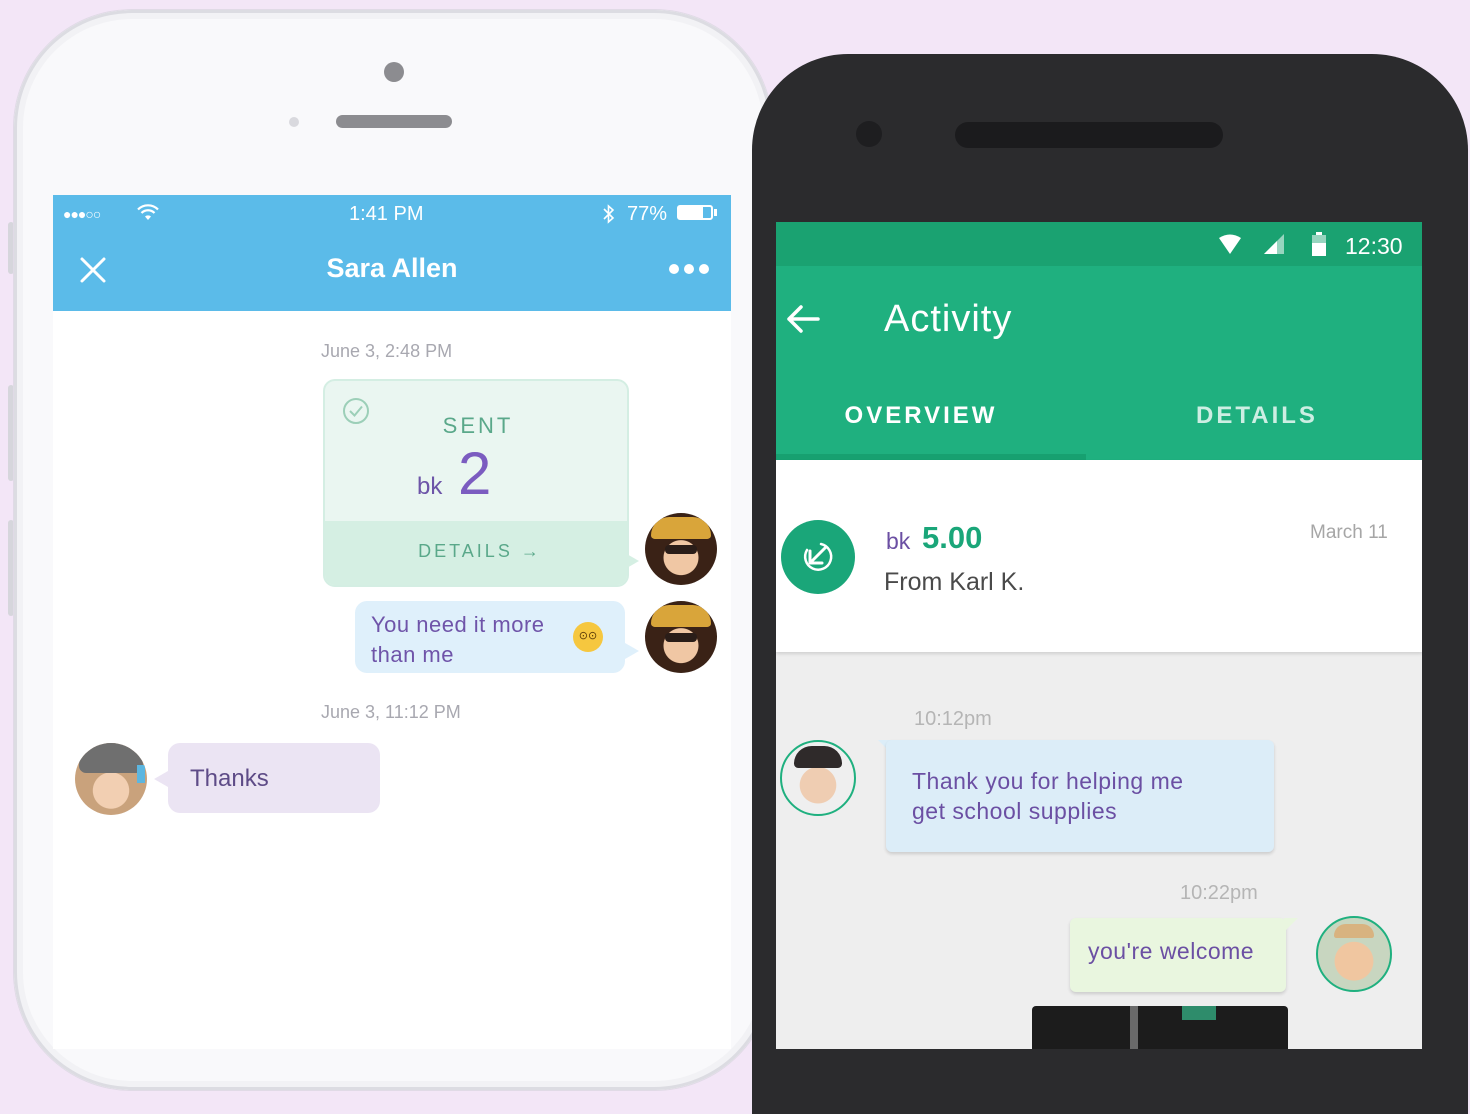 This screenshot has height=1114, width=1470. What do you see at coordinates (111, 779) in the screenshot?
I see `avatar-recipient` at bounding box center [111, 779].